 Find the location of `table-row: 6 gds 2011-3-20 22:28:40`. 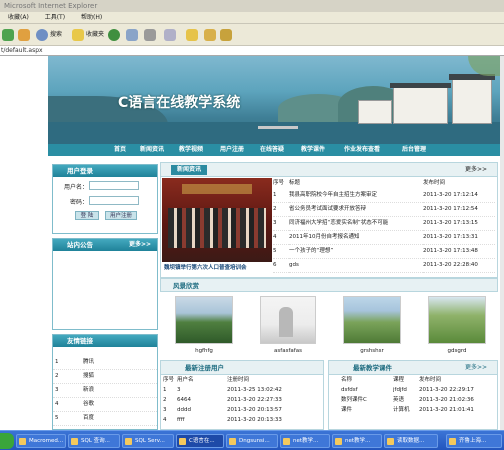

table-row: 6 gds 2011-3-20 22:28:40 is located at coordinates (384, 265).